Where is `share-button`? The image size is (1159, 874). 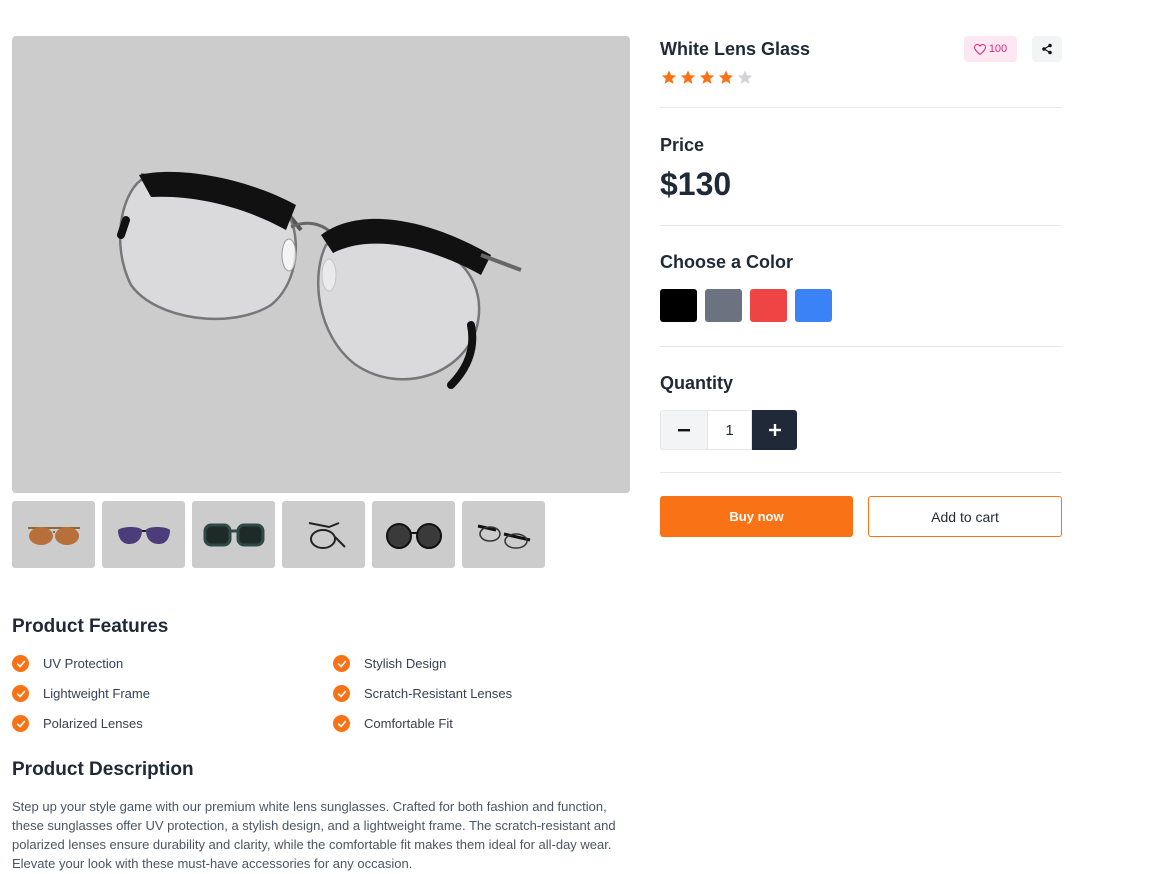
share-button is located at coordinates (1047, 49).